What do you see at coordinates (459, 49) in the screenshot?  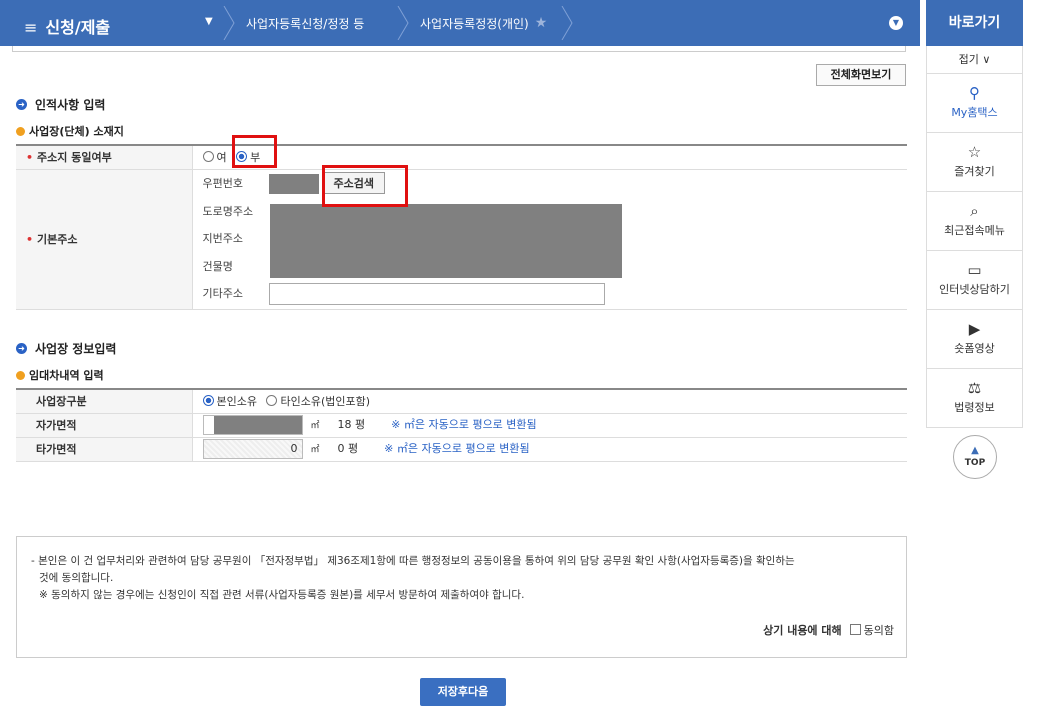 I see `content-frame` at bounding box center [459, 49].